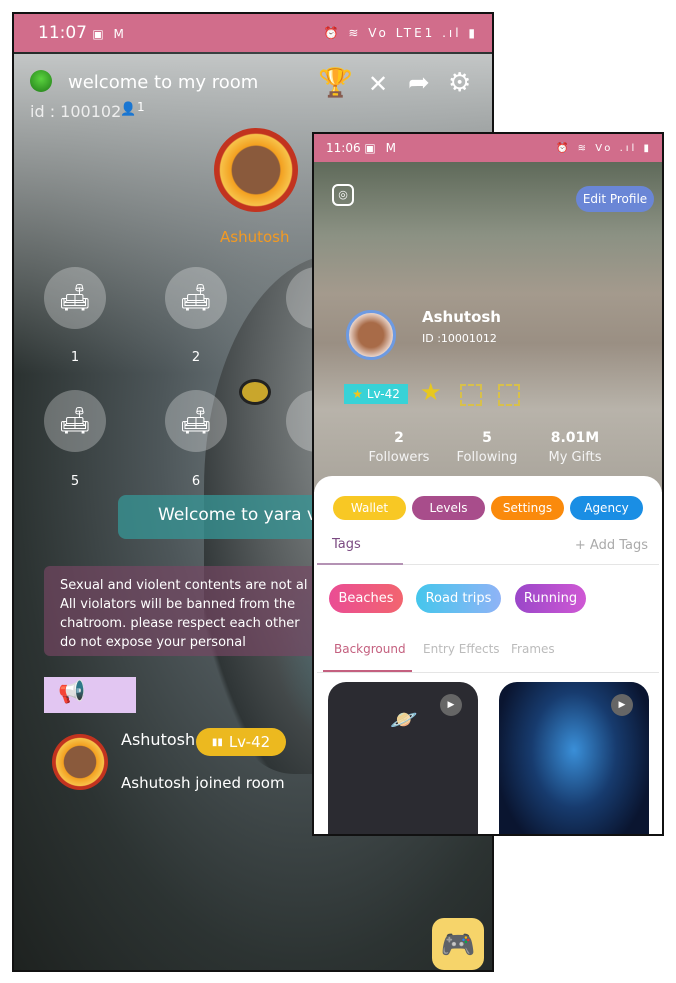 This screenshot has width=676, height=983. I want to click on seat-1: 🛋, so click(75, 298).